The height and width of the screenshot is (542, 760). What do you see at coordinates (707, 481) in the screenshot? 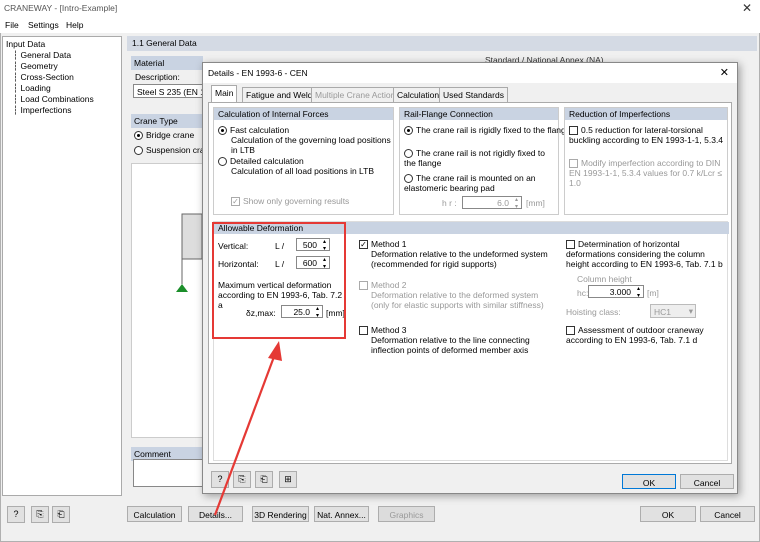
I see `dialog-cancel-button: Cancel` at bounding box center [707, 481].